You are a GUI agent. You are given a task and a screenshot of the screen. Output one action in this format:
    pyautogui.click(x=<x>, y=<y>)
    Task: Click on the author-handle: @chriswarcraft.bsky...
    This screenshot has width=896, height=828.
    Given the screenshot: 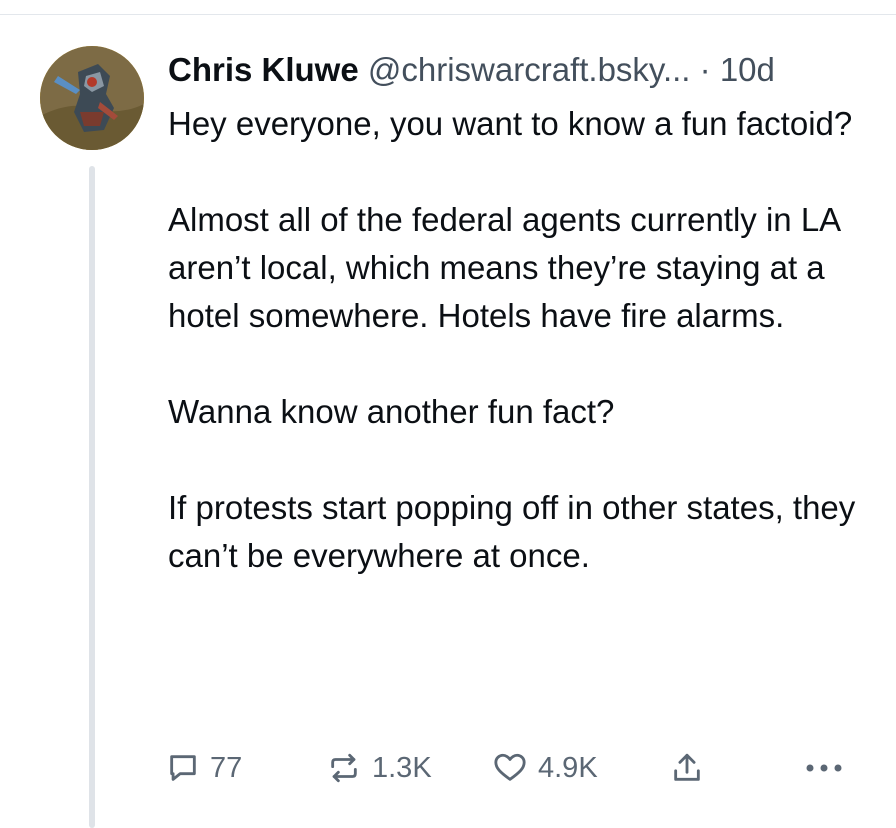 What is the action you would take?
    pyautogui.click(x=529, y=69)
    